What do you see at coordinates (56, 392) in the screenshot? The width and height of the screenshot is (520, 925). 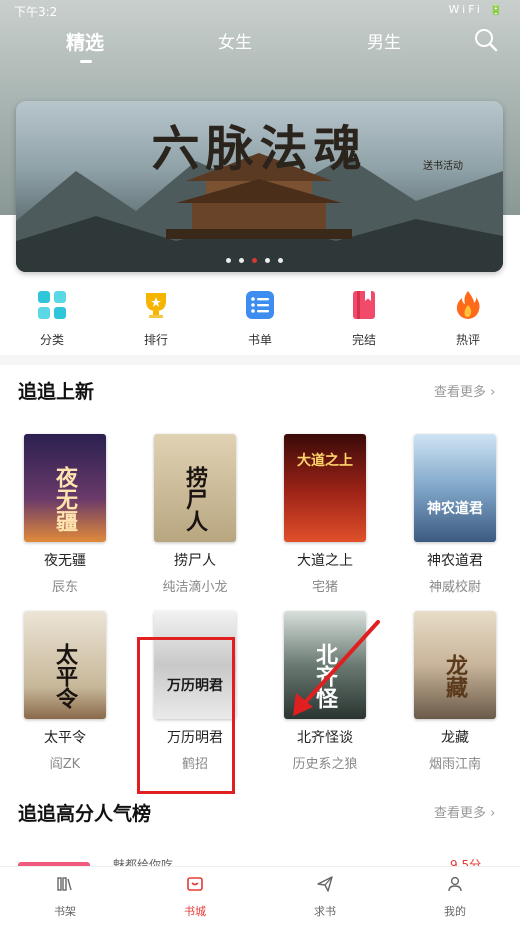 I see `section-title-new: 追追上新` at bounding box center [56, 392].